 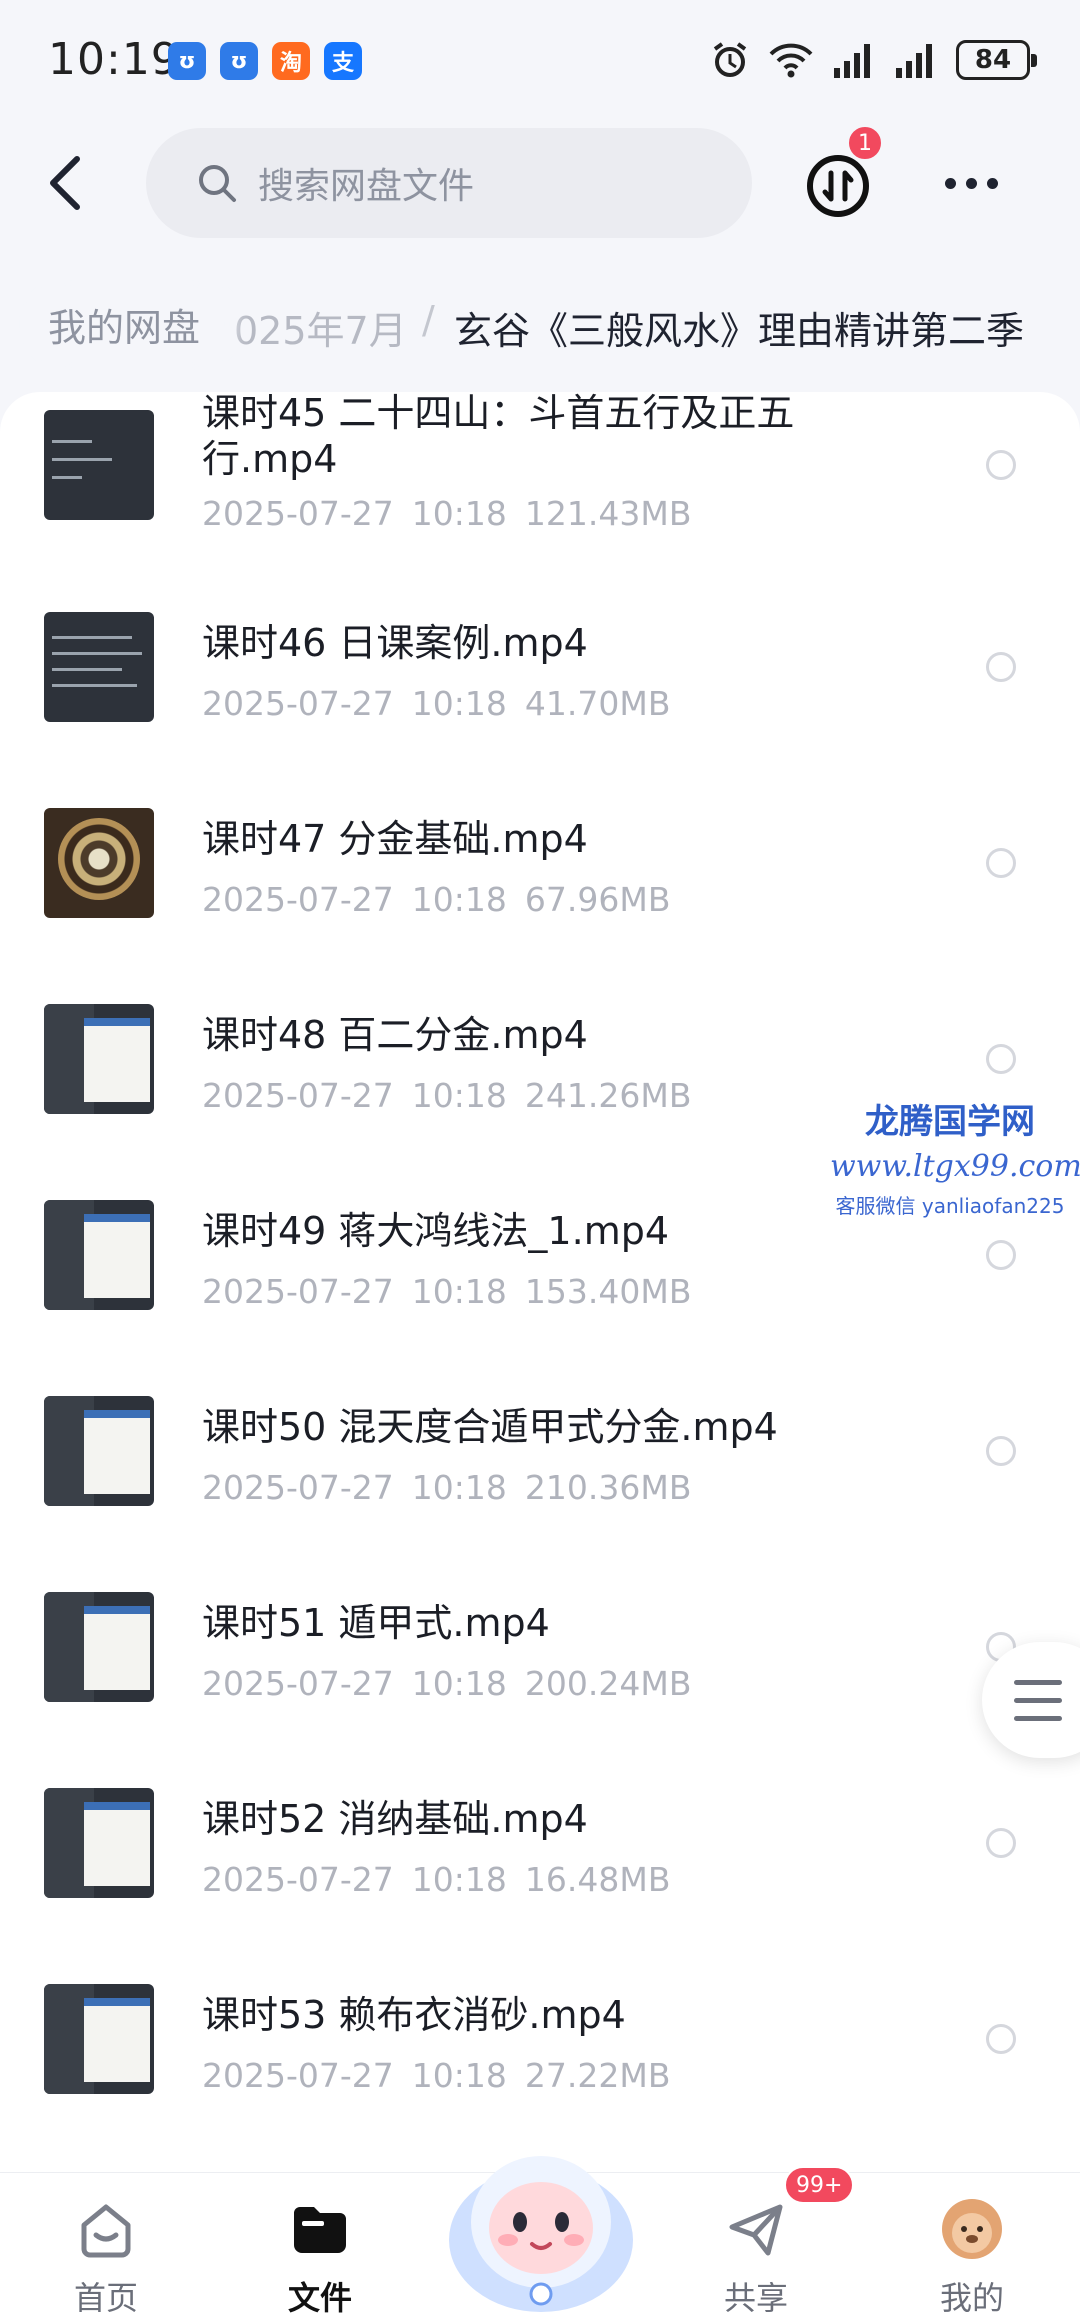 I want to click on status-bar: 10:19 ʊ ʊ 淘 支 84, so click(x=540, y=60).